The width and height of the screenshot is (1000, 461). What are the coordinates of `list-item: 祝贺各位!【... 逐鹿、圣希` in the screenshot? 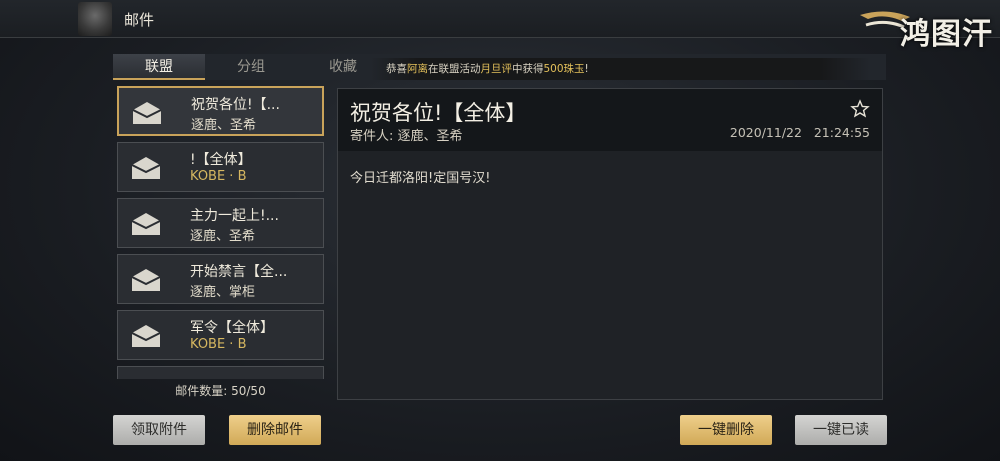 It's located at (220, 111).